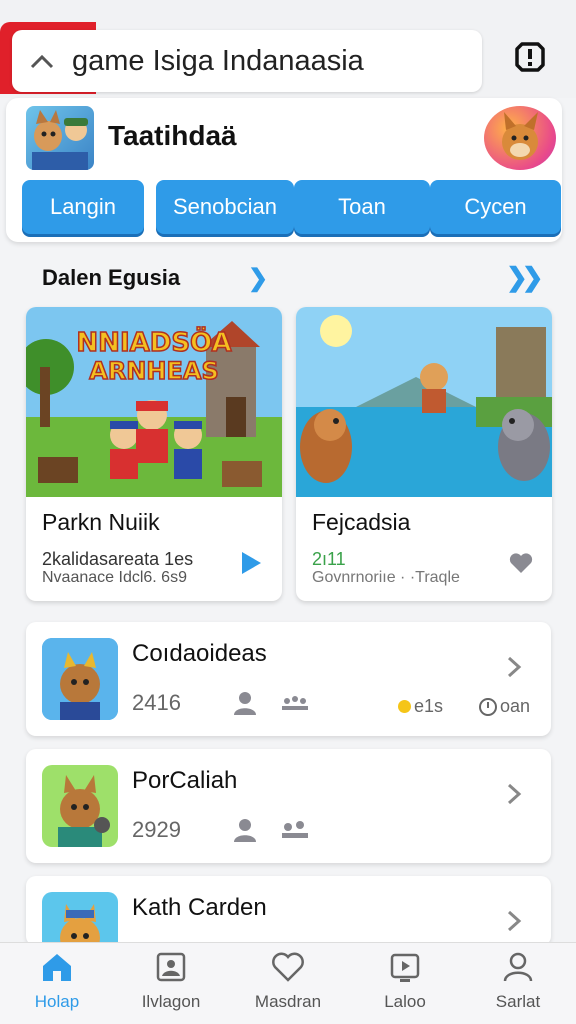 Image resolution: width=576 pixels, height=1024 pixels. I want to click on gallery-icon, so click(171, 967).